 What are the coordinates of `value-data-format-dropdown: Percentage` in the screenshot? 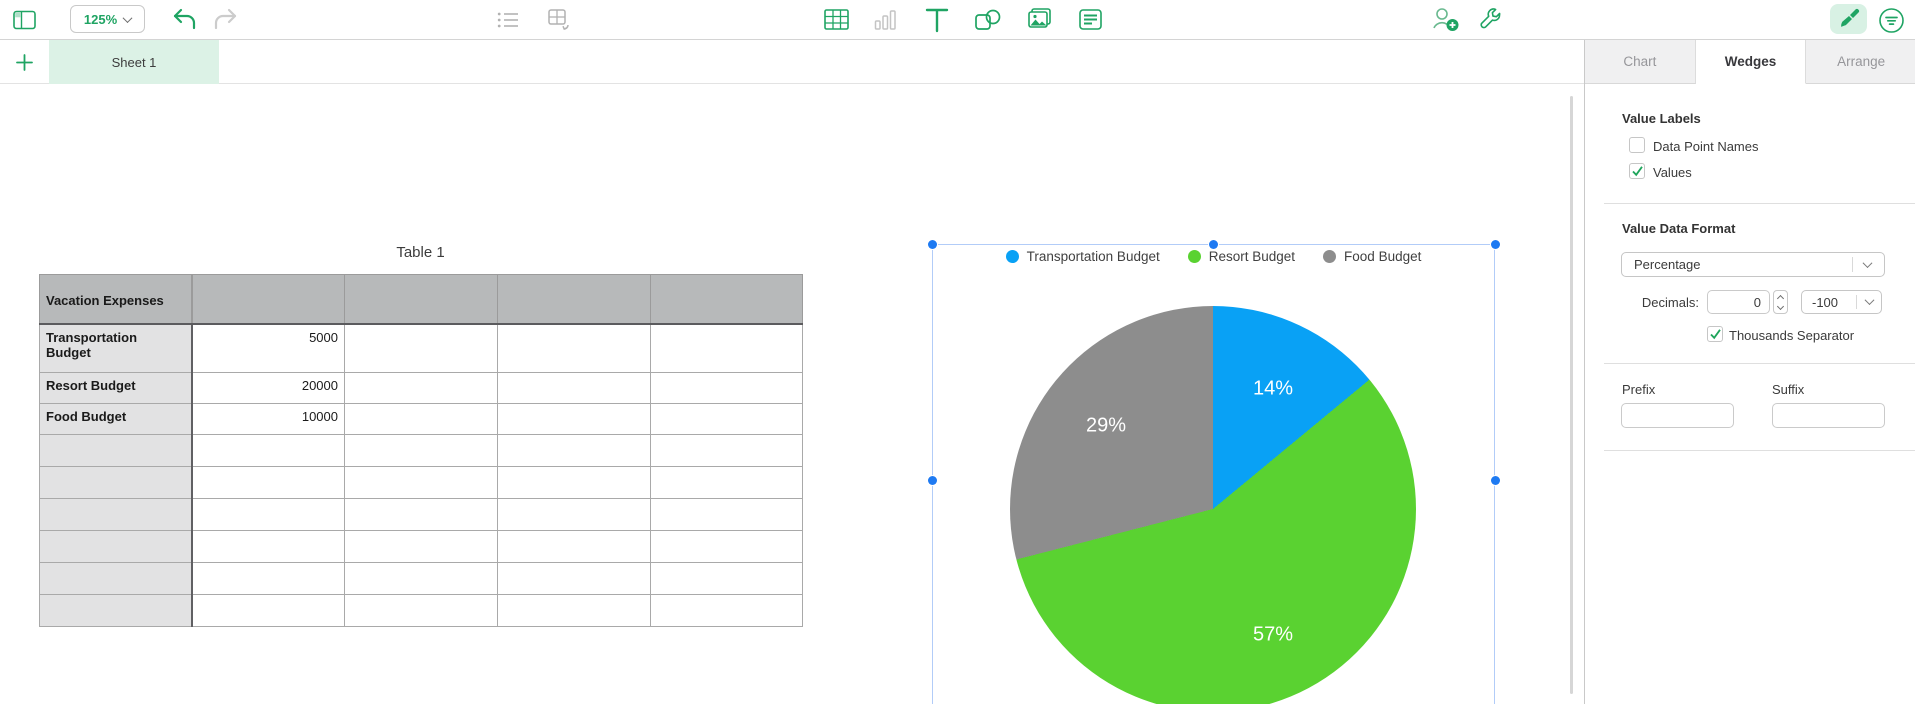 It's located at (1753, 264).